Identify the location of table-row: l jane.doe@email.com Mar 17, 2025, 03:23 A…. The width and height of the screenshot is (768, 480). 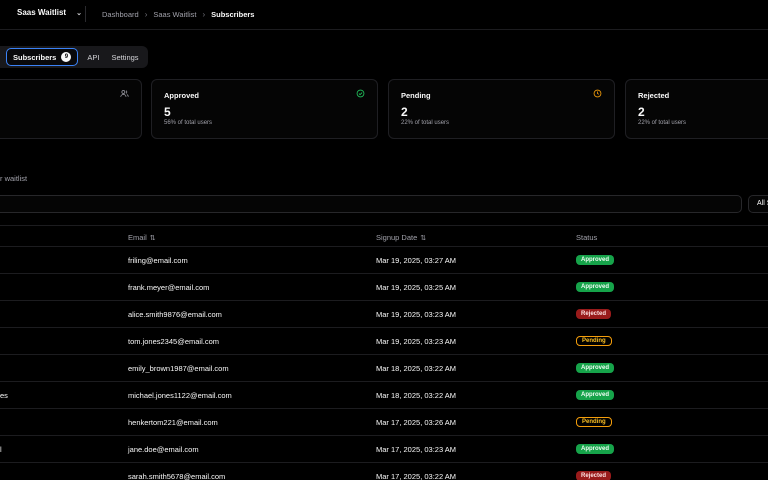
(384, 449).